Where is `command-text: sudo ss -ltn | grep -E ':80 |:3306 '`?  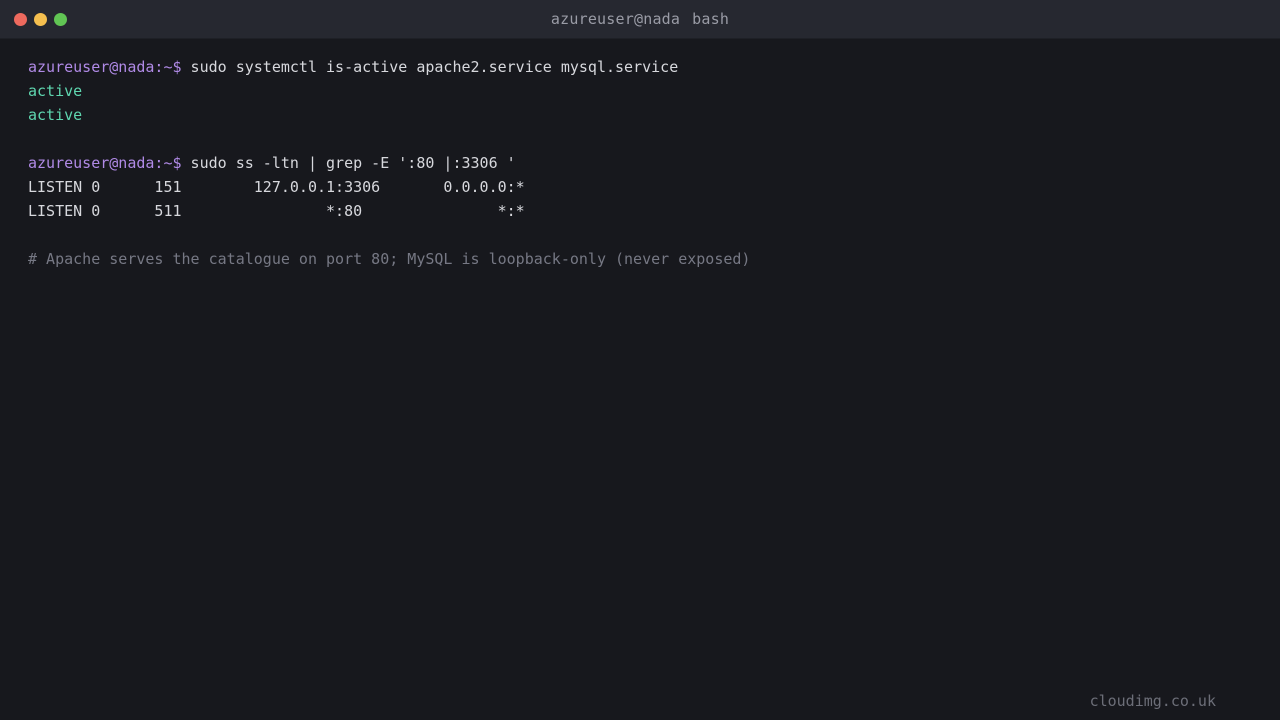 command-text: sudo ss -ltn | grep -E ':80 |:3306 ' is located at coordinates (348, 163).